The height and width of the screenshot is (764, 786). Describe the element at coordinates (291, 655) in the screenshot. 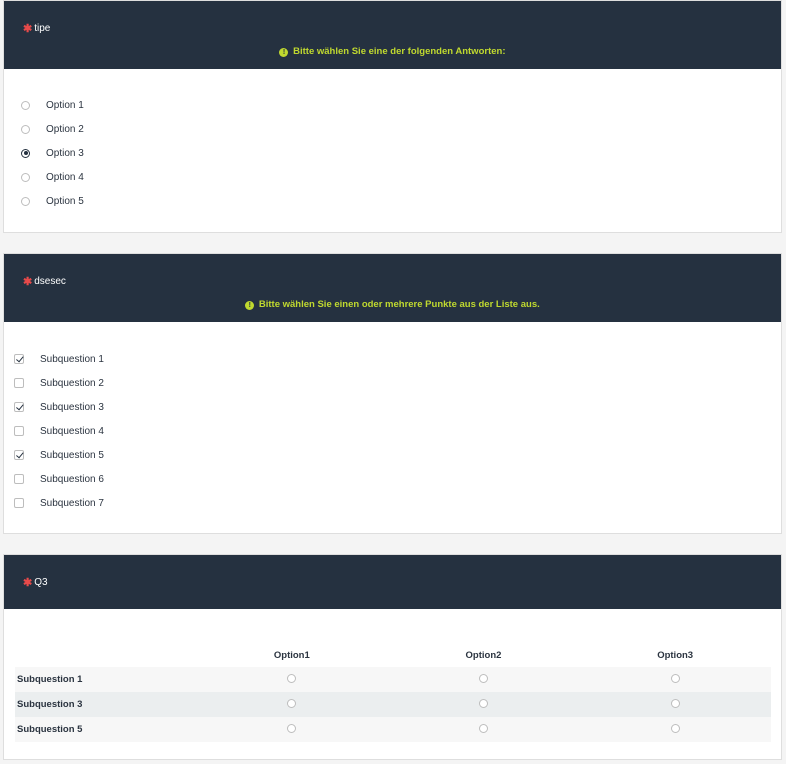

I see `column-header: Option1` at that location.